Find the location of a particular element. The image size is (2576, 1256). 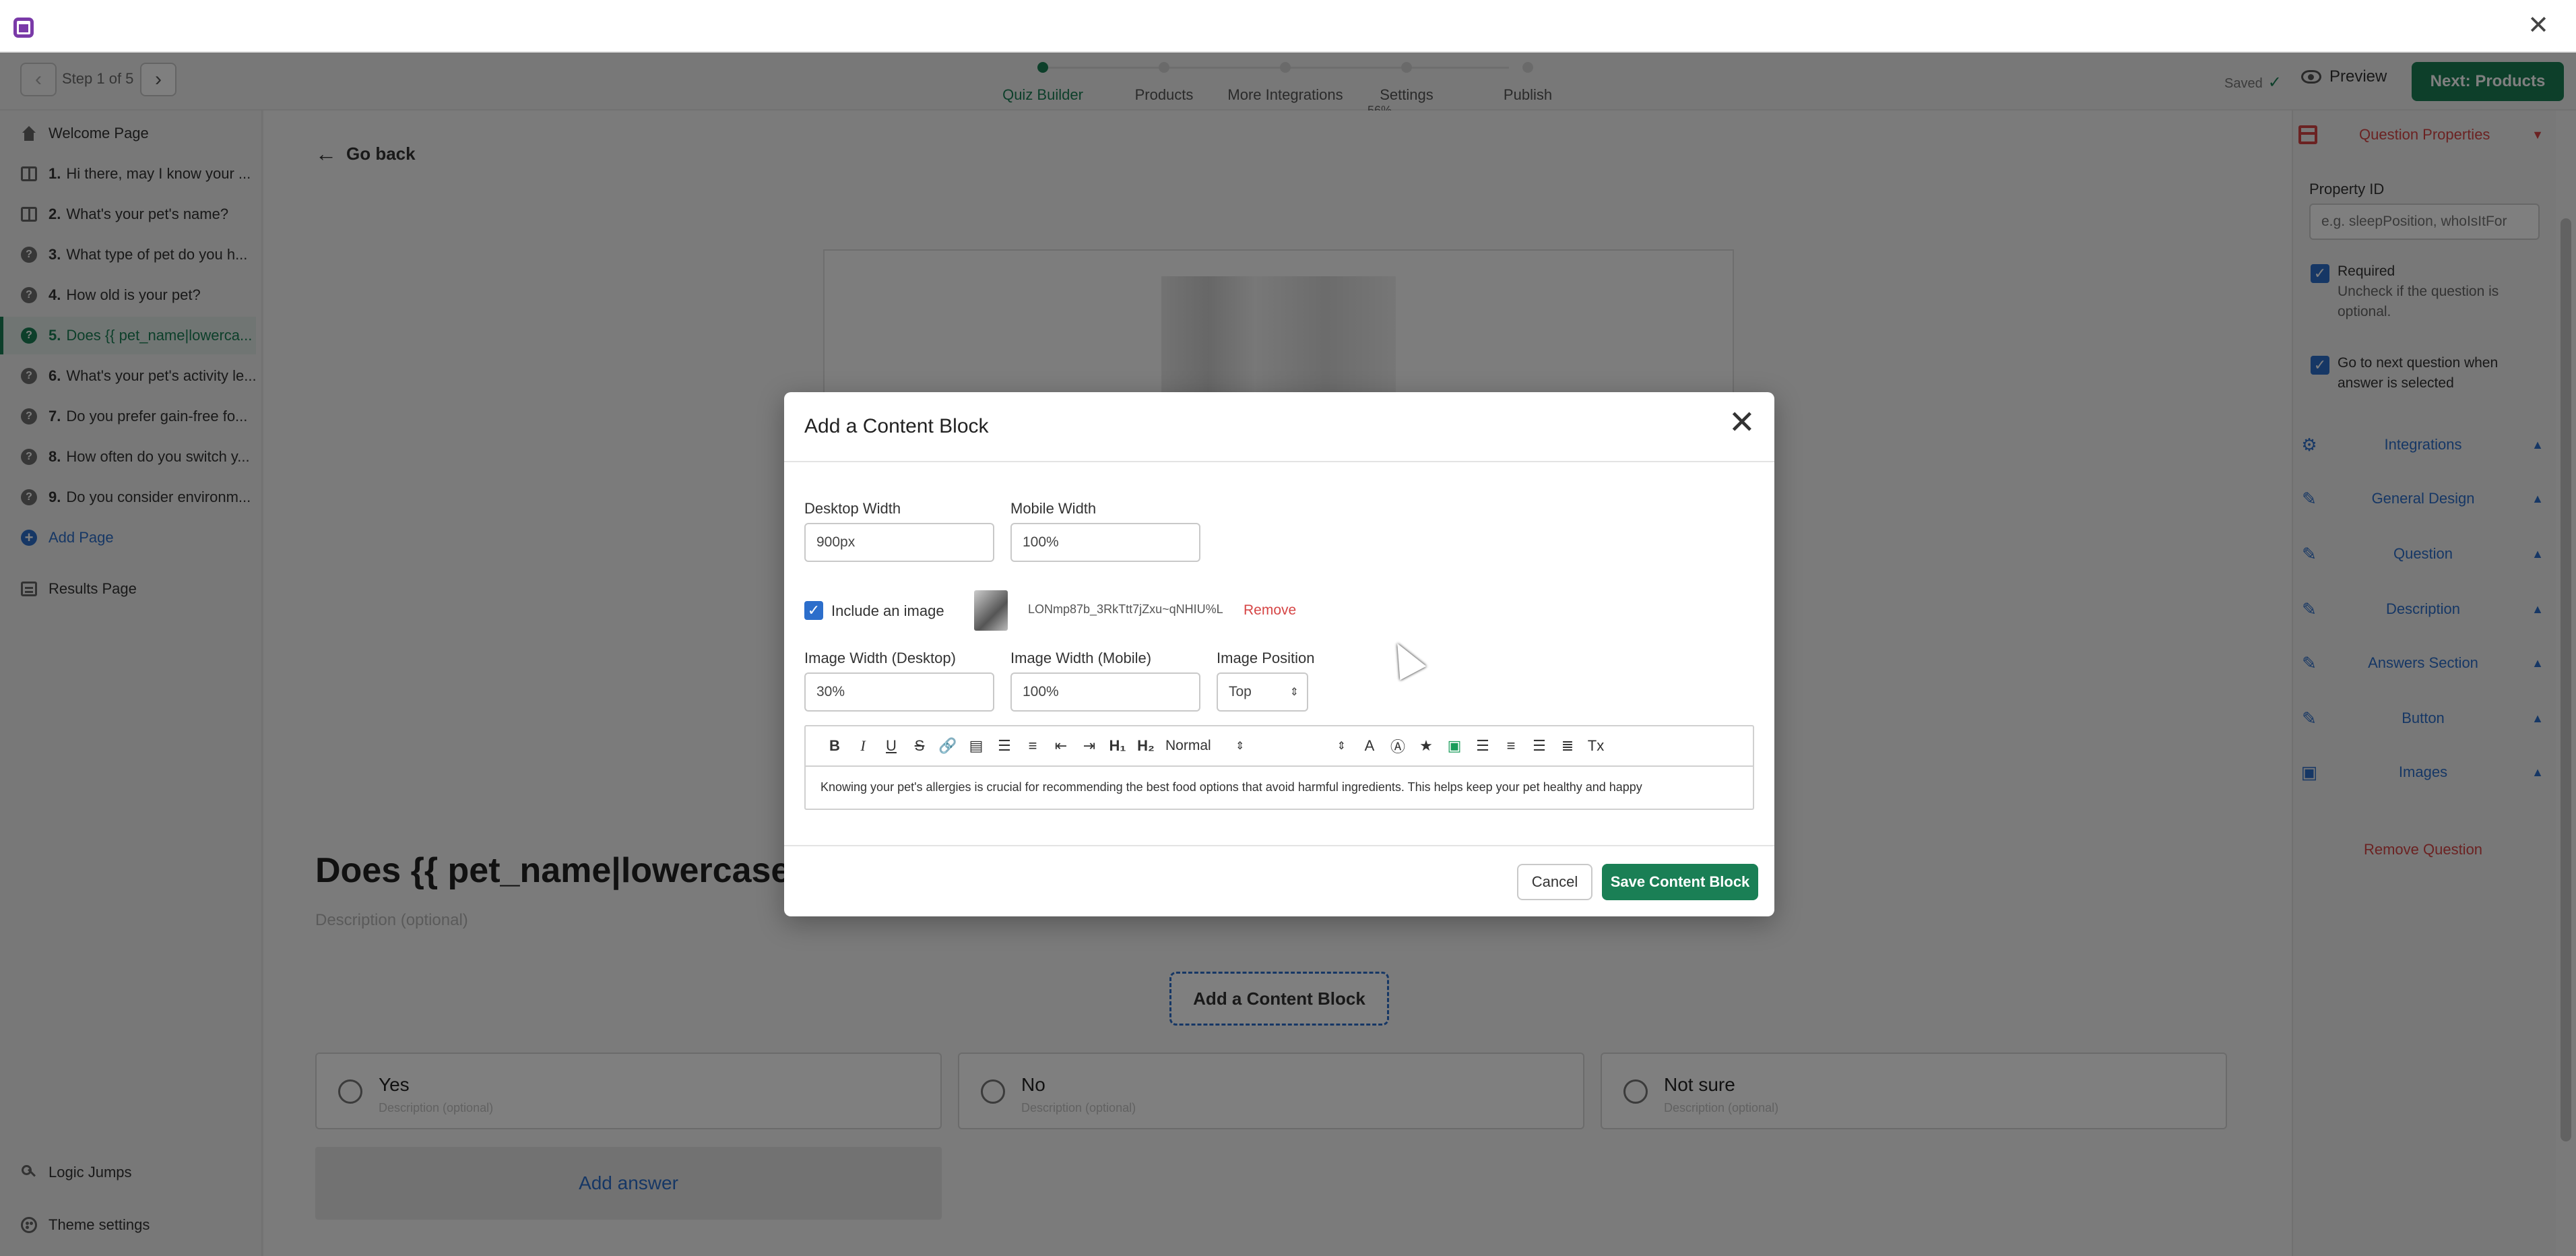

outdent-icon: ⇤ is located at coordinates (1061, 745).